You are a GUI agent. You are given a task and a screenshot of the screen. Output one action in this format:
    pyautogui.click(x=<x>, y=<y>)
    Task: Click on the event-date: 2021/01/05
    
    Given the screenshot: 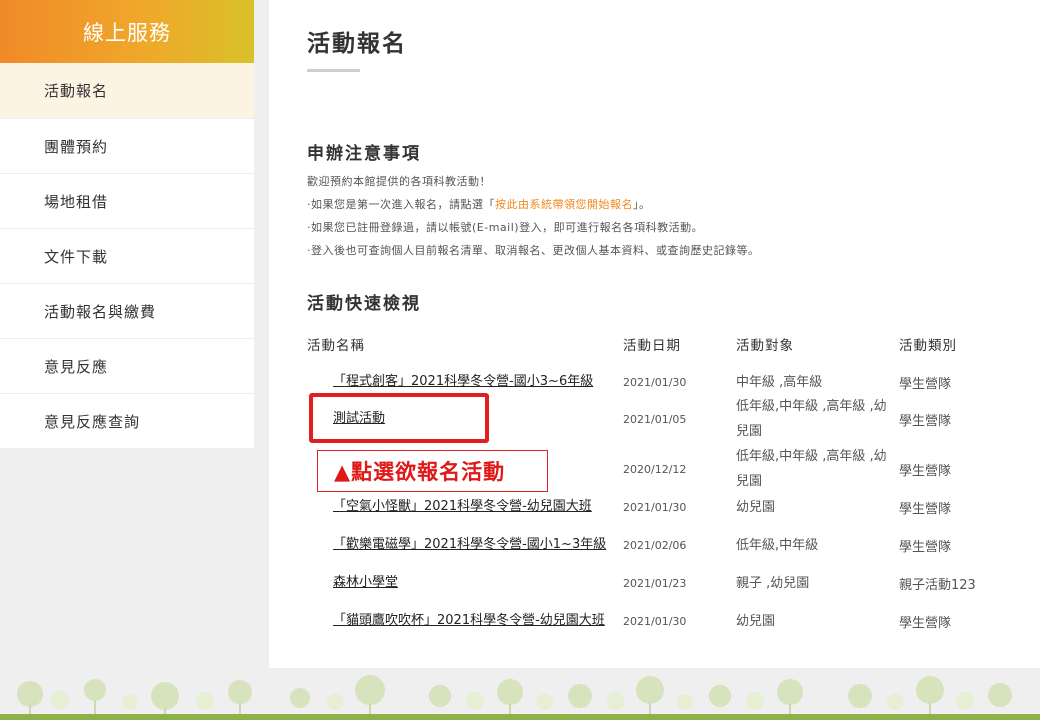 What is the action you would take?
    pyautogui.click(x=655, y=419)
    